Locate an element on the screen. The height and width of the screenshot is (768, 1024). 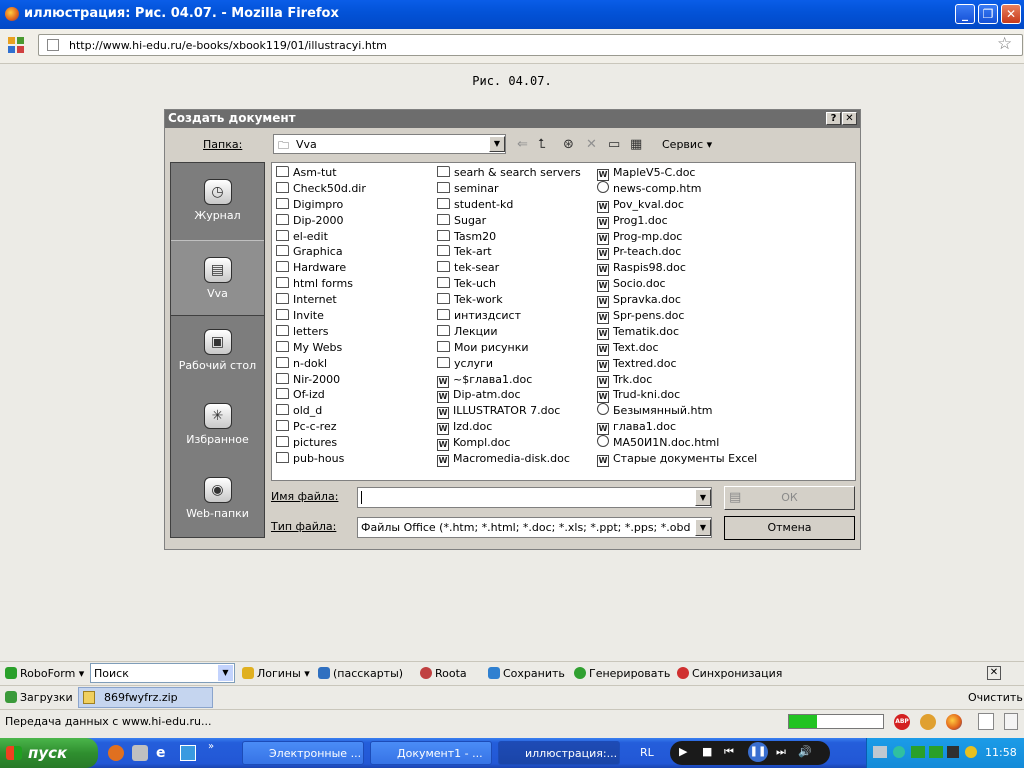
file-item: W Pov_kval.doc is located at coordinates (677, 205).